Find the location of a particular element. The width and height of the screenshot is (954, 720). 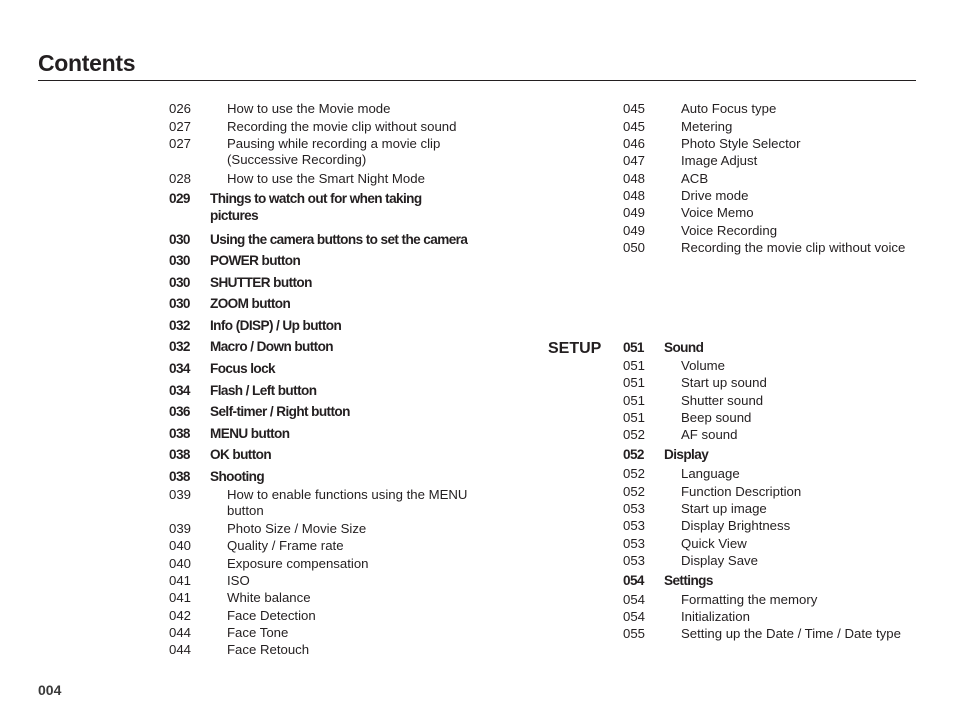

toc-entry-title-line: Things to watch out for when taking is located at coordinates (316, 198).